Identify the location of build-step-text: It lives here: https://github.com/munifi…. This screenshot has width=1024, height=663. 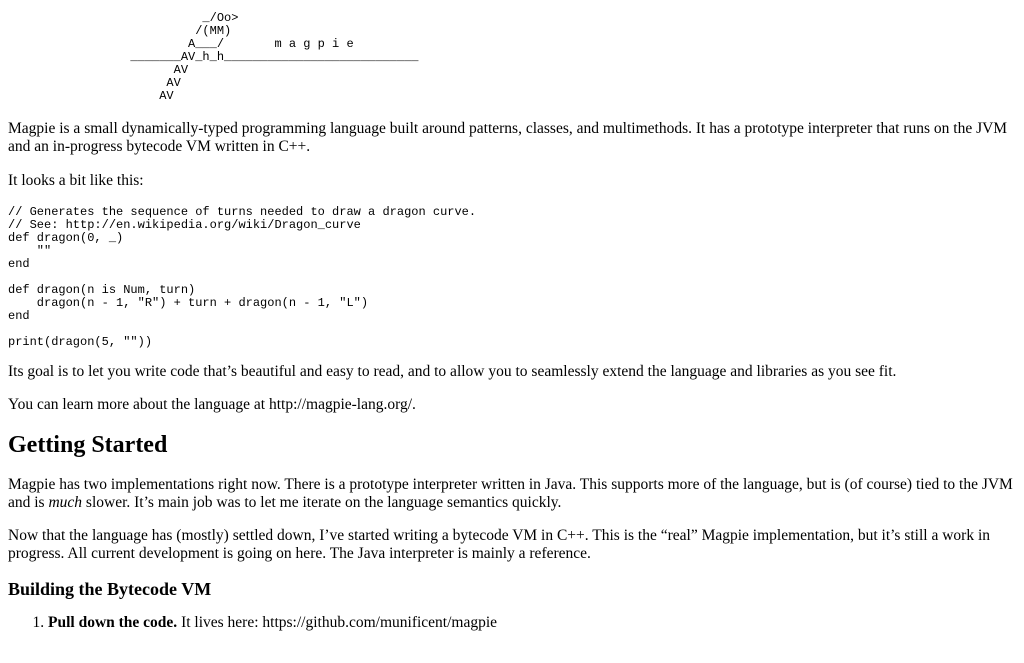
(337, 622).